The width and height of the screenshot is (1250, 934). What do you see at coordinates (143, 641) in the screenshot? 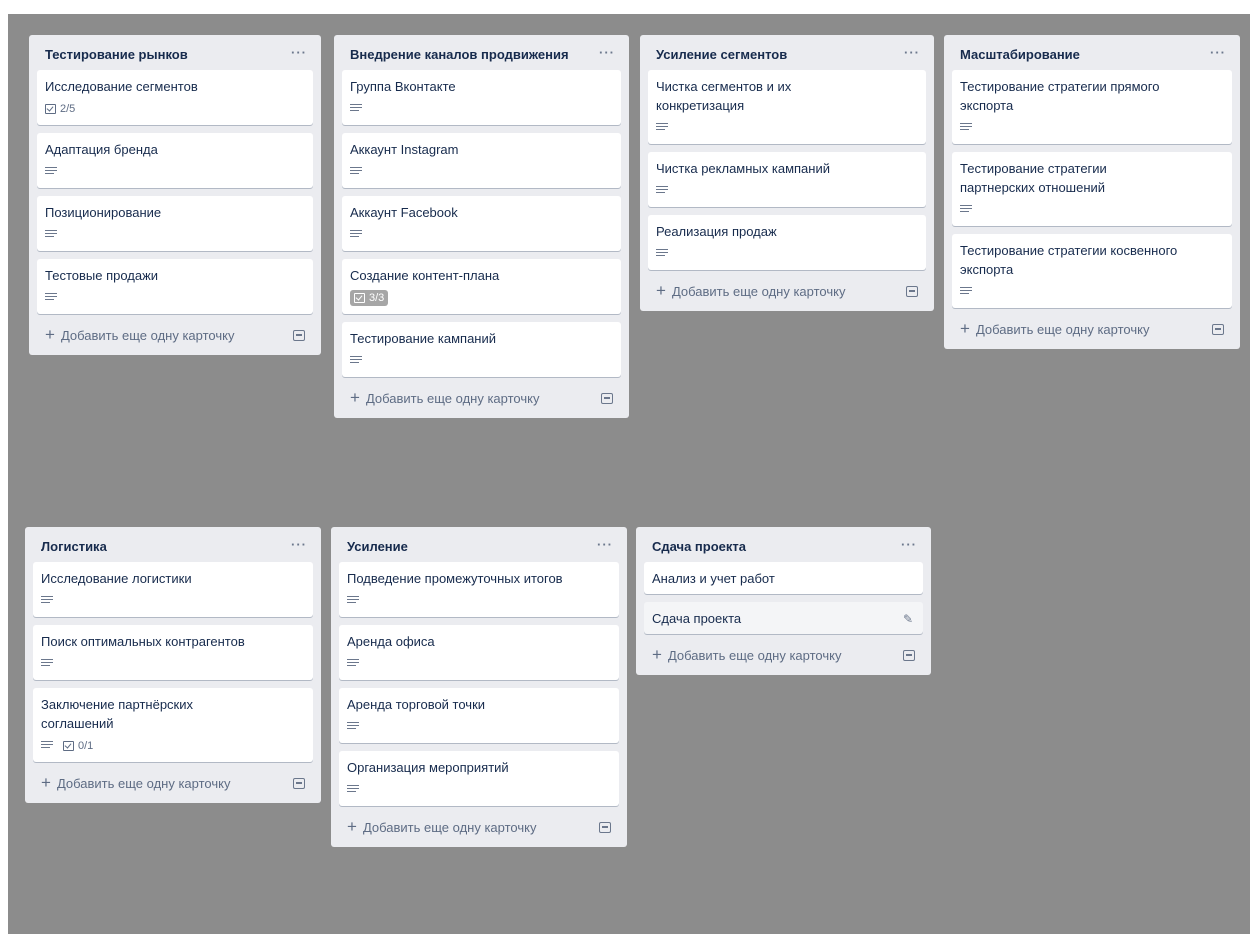
I see `card-title: Поиск оптимальных контрагентов` at bounding box center [143, 641].